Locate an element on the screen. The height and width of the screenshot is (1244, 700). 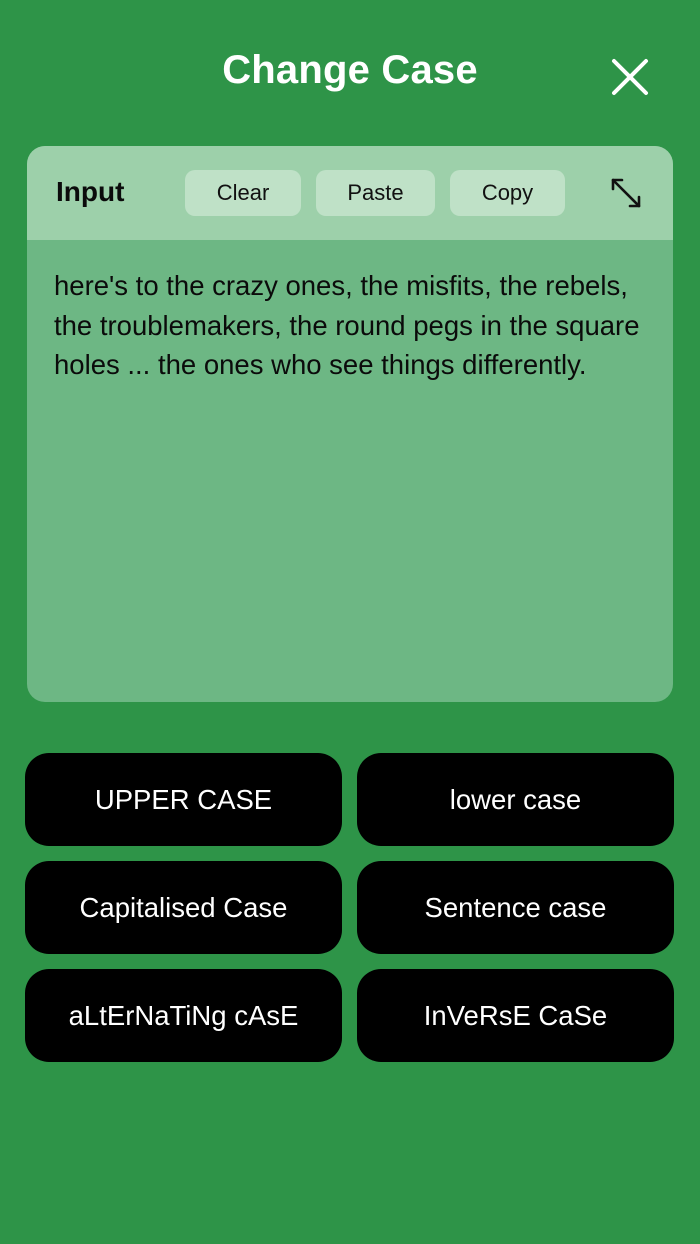
close-icon is located at coordinates (630, 77).